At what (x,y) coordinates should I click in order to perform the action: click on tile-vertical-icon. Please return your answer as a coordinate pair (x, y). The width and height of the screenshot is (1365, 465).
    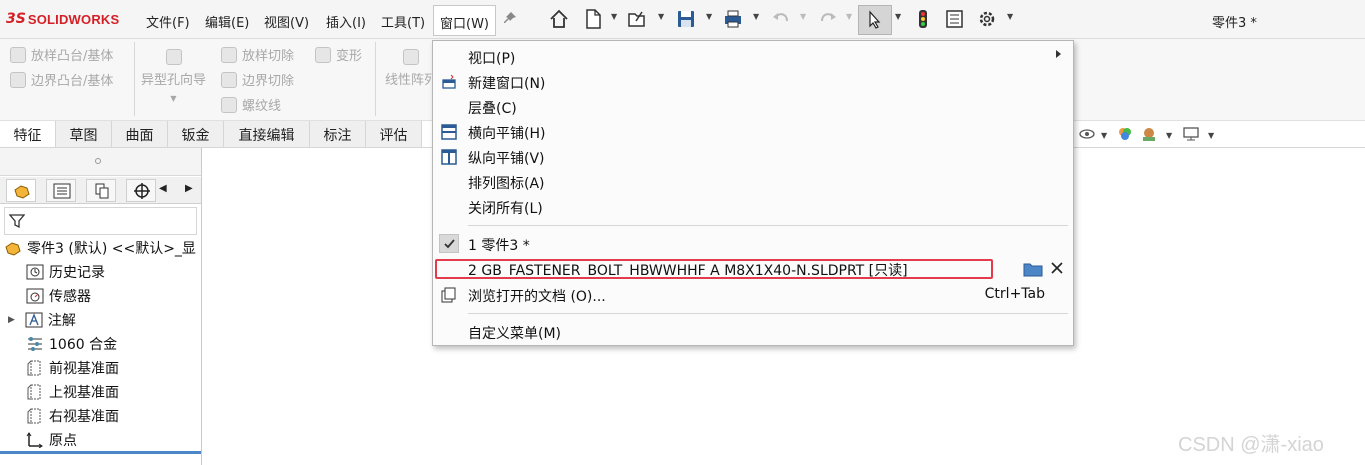
    Looking at the image, I should click on (449, 157).